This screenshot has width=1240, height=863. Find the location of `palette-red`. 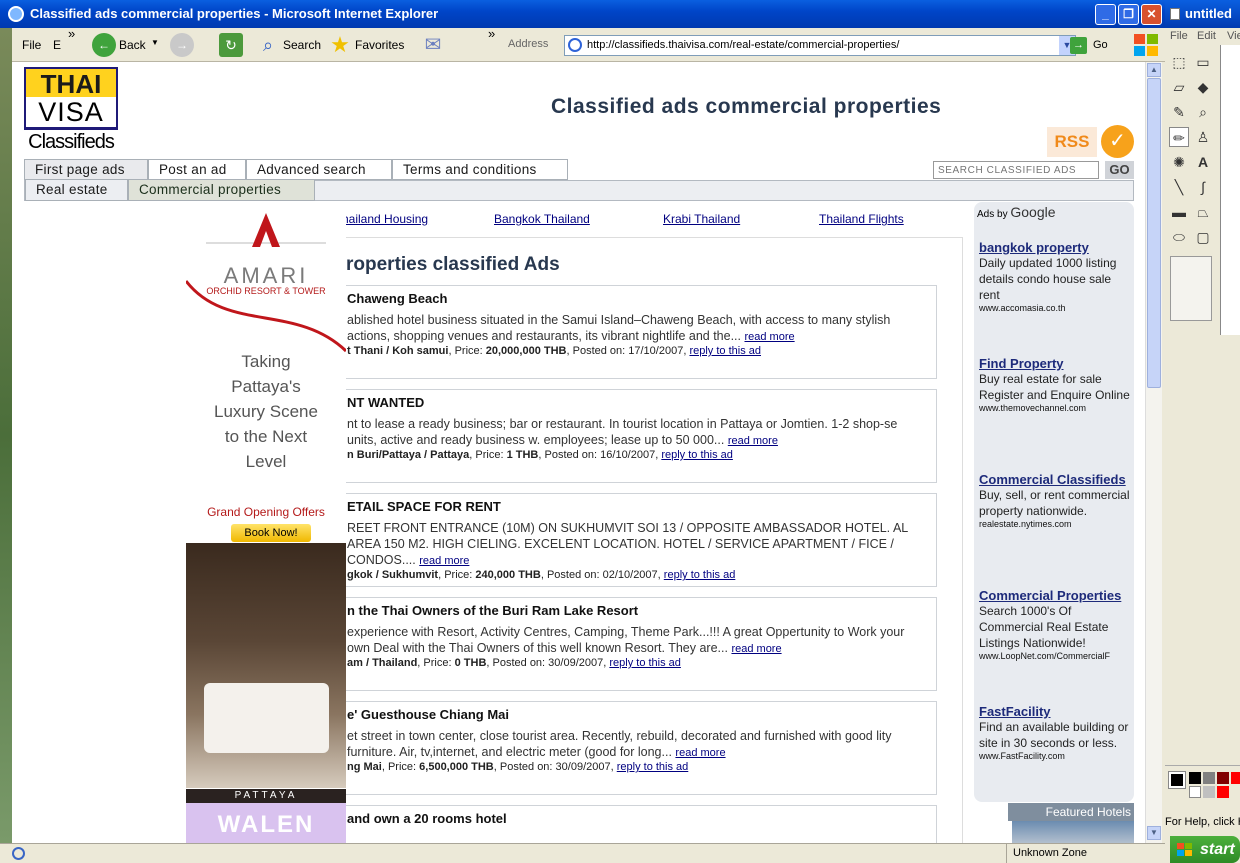

palette-red is located at coordinates (1235, 778).